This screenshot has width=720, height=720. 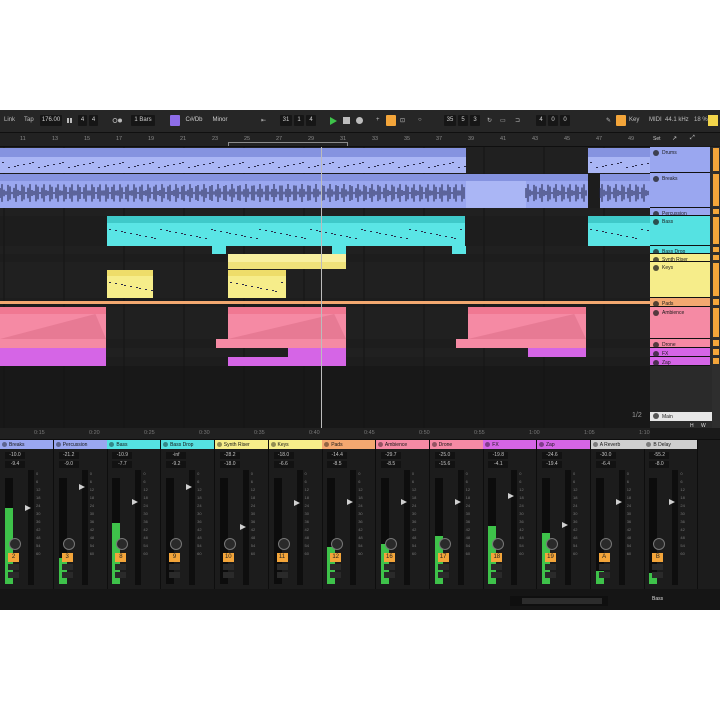 I want to click on track-header-ambience: Ambience, so click(x=680, y=323).